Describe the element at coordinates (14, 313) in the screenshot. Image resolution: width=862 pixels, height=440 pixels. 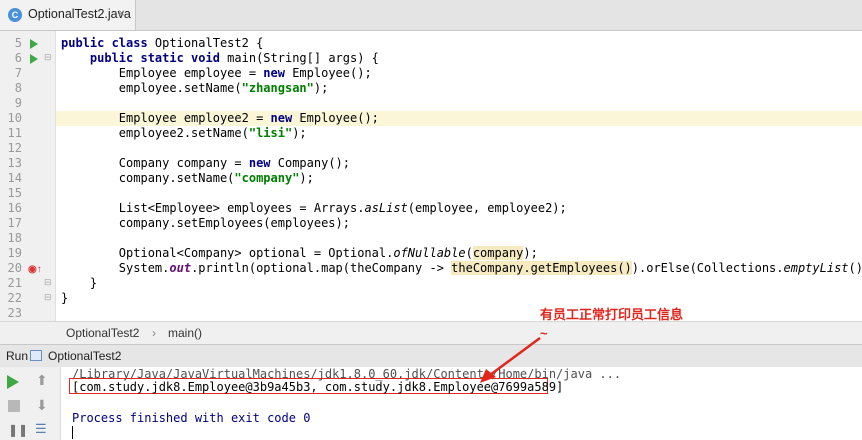
I see `line-number: 23` at that location.